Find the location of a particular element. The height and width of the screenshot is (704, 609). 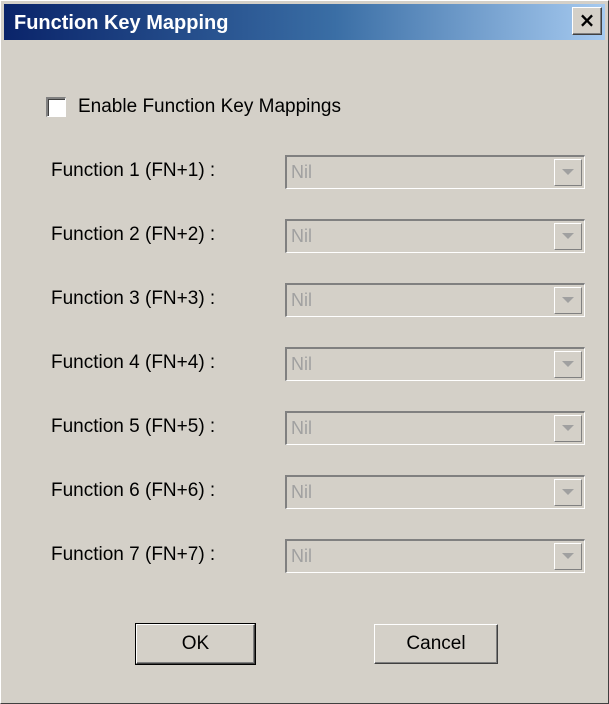

function-2-value: Nil is located at coordinates (301, 236).